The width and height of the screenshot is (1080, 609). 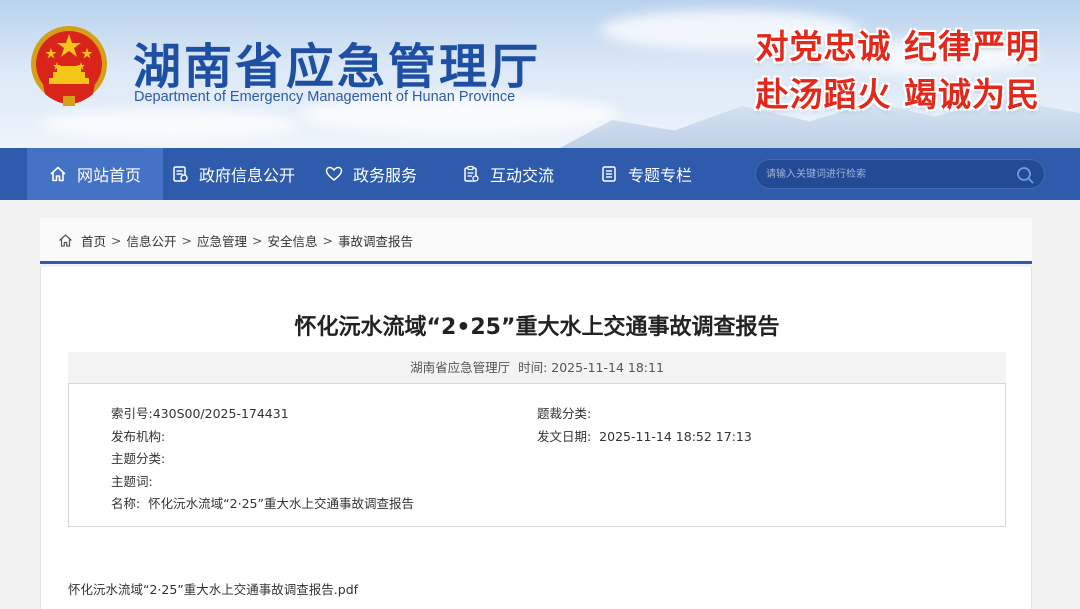 I want to click on search-input, so click(x=891, y=174).